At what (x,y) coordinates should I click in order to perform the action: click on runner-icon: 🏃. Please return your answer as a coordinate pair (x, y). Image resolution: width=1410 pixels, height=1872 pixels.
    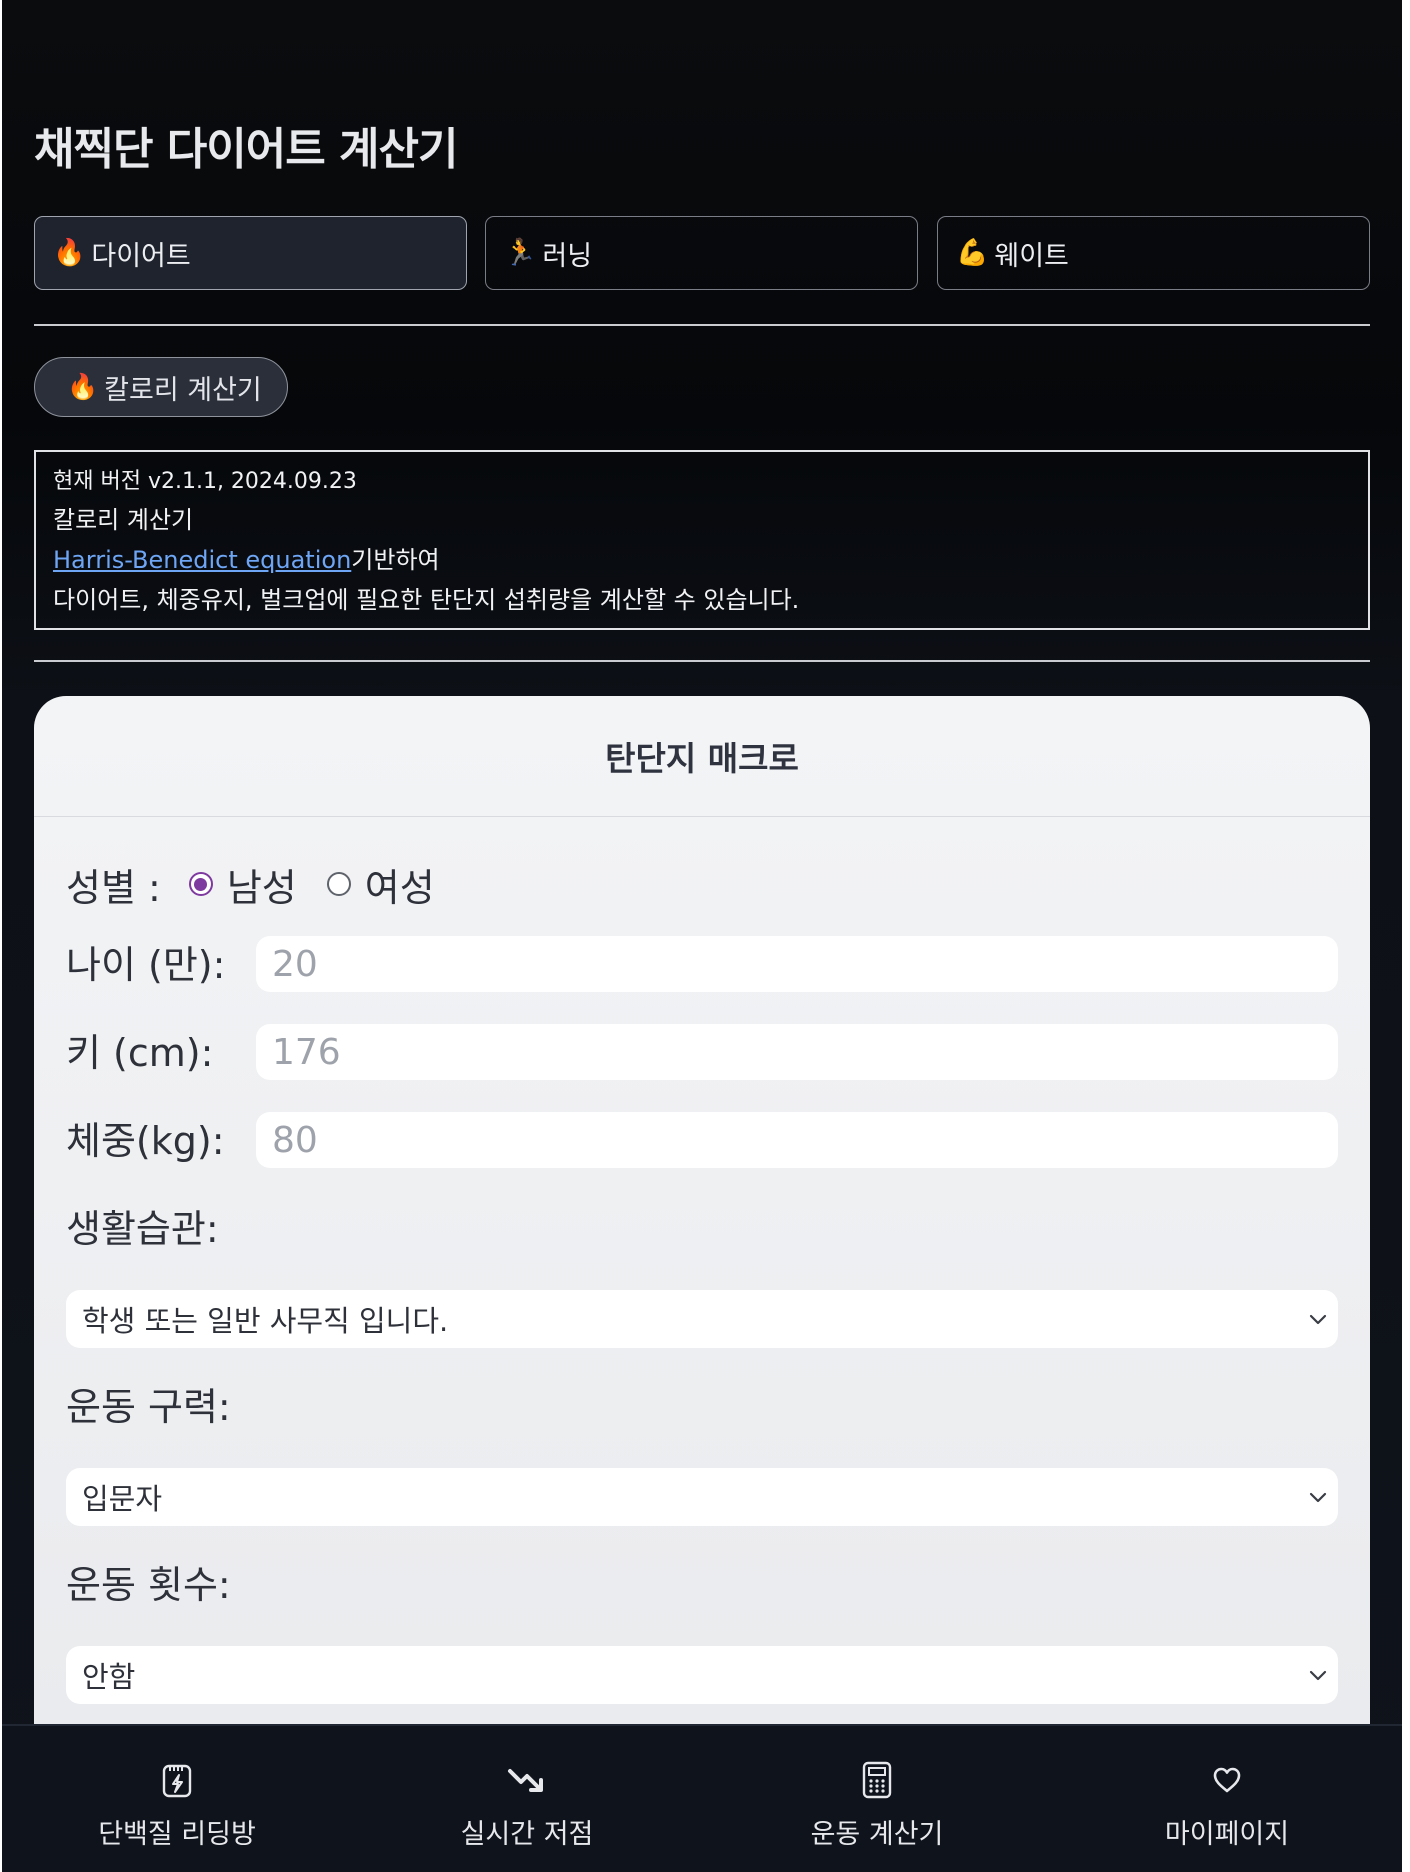
    Looking at the image, I should click on (520, 253).